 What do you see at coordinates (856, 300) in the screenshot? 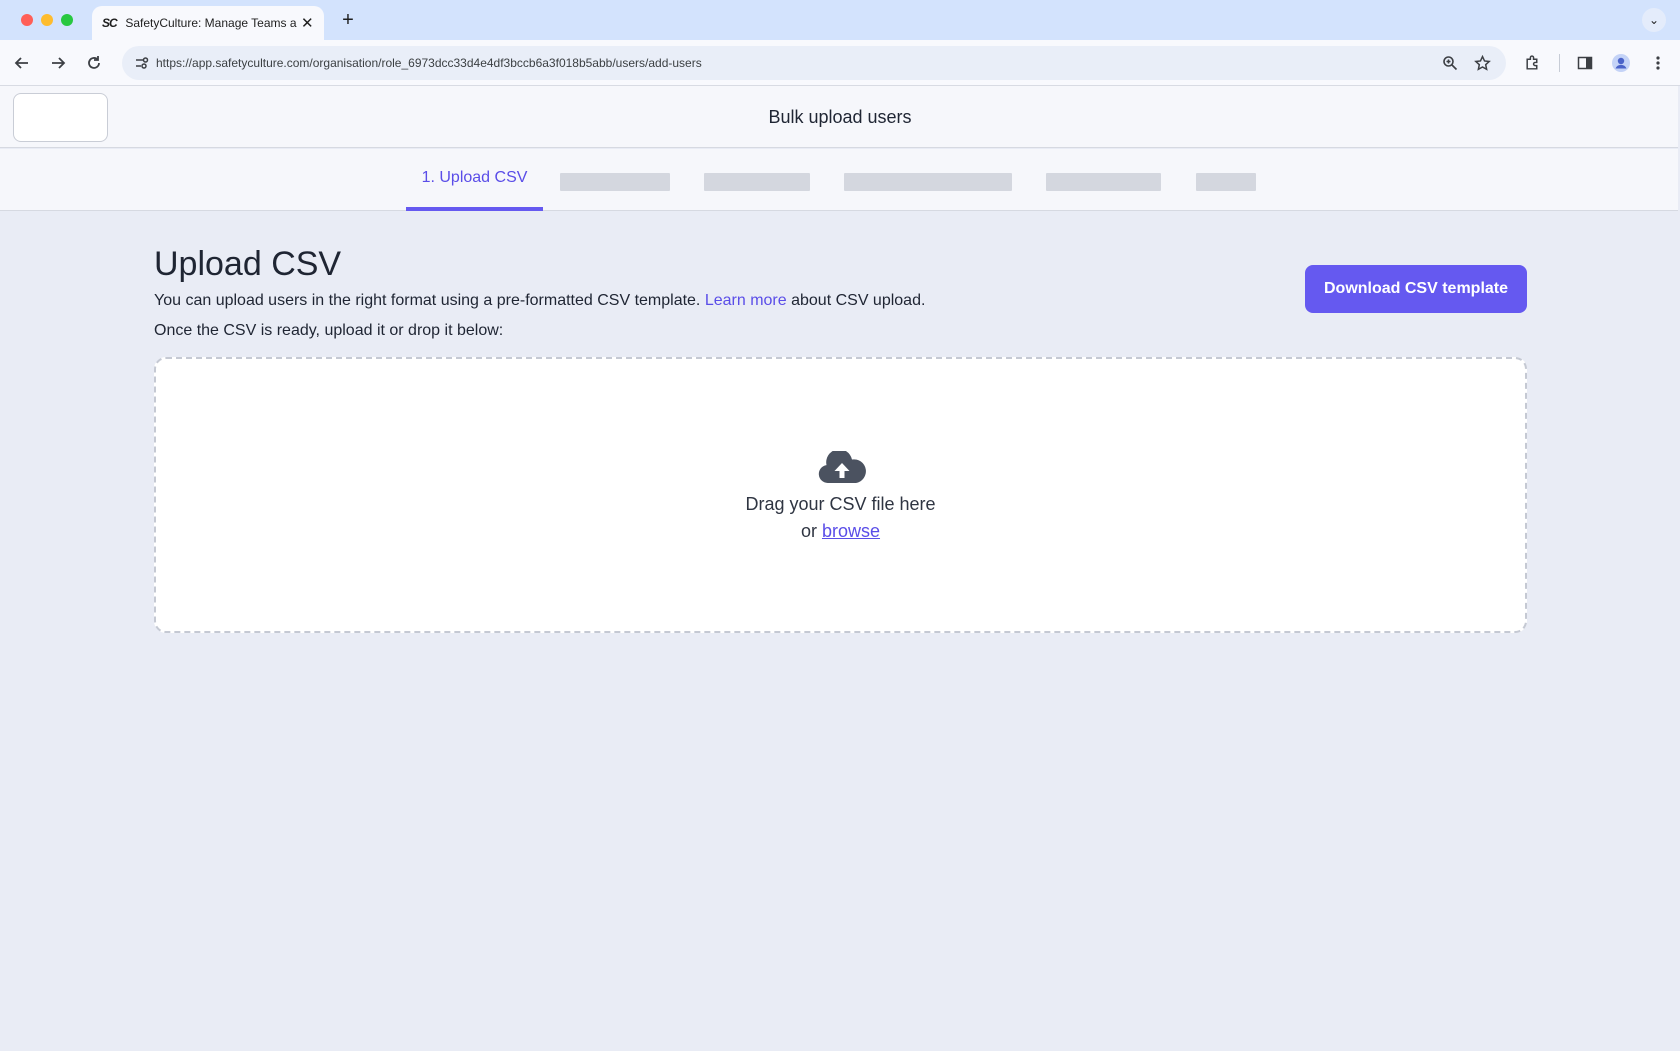
I see `intro-text-after: about CSV upload.` at bounding box center [856, 300].